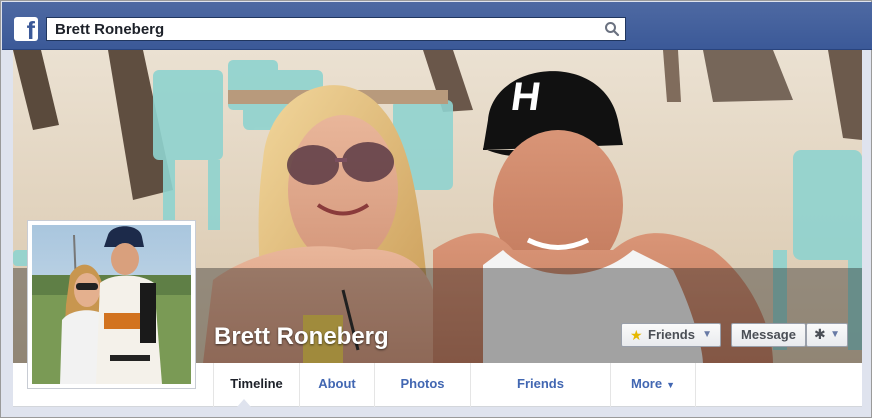  What do you see at coordinates (109, 29) in the screenshot?
I see `search-input: Brett Roneberg` at bounding box center [109, 29].